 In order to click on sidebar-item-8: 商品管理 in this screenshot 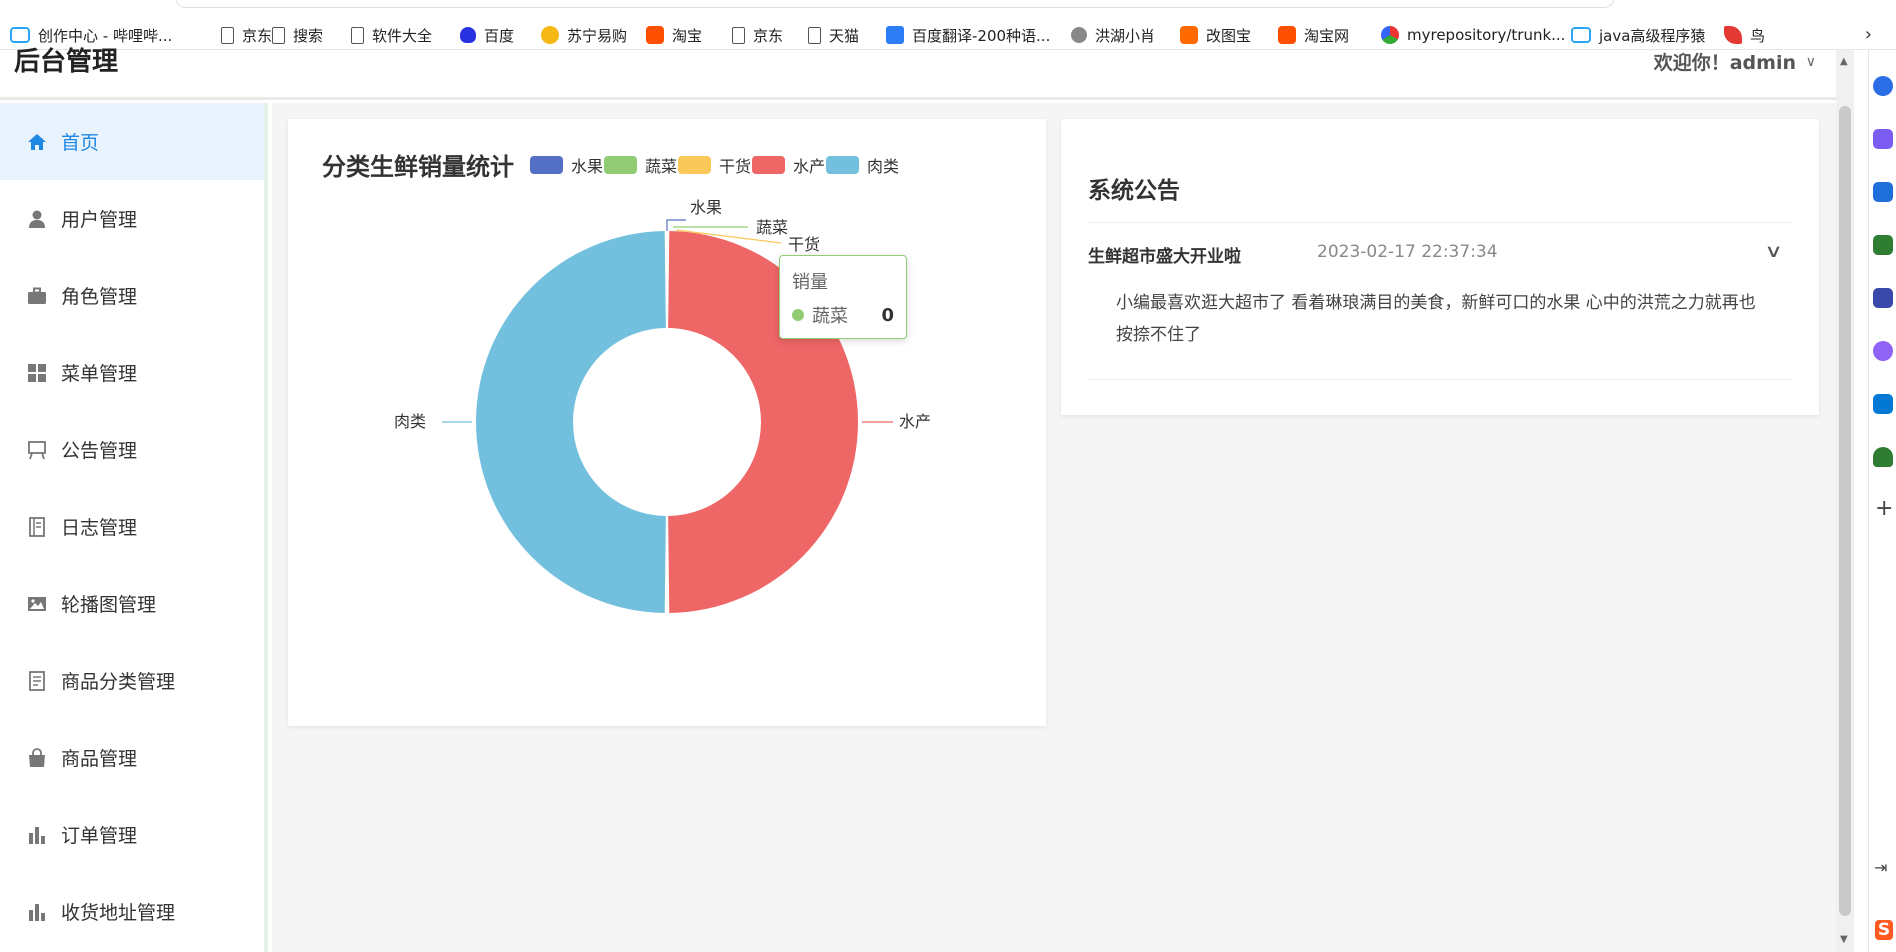, I will do `click(132, 757)`.